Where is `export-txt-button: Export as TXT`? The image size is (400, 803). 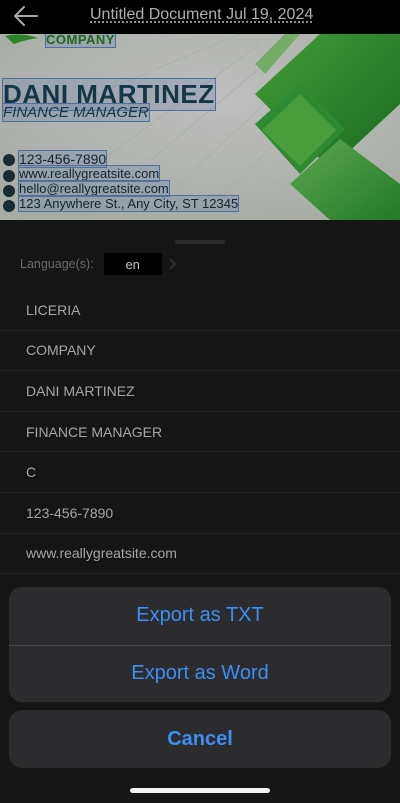
export-txt-button: Export as TXT is located at coordinates (200, 616).